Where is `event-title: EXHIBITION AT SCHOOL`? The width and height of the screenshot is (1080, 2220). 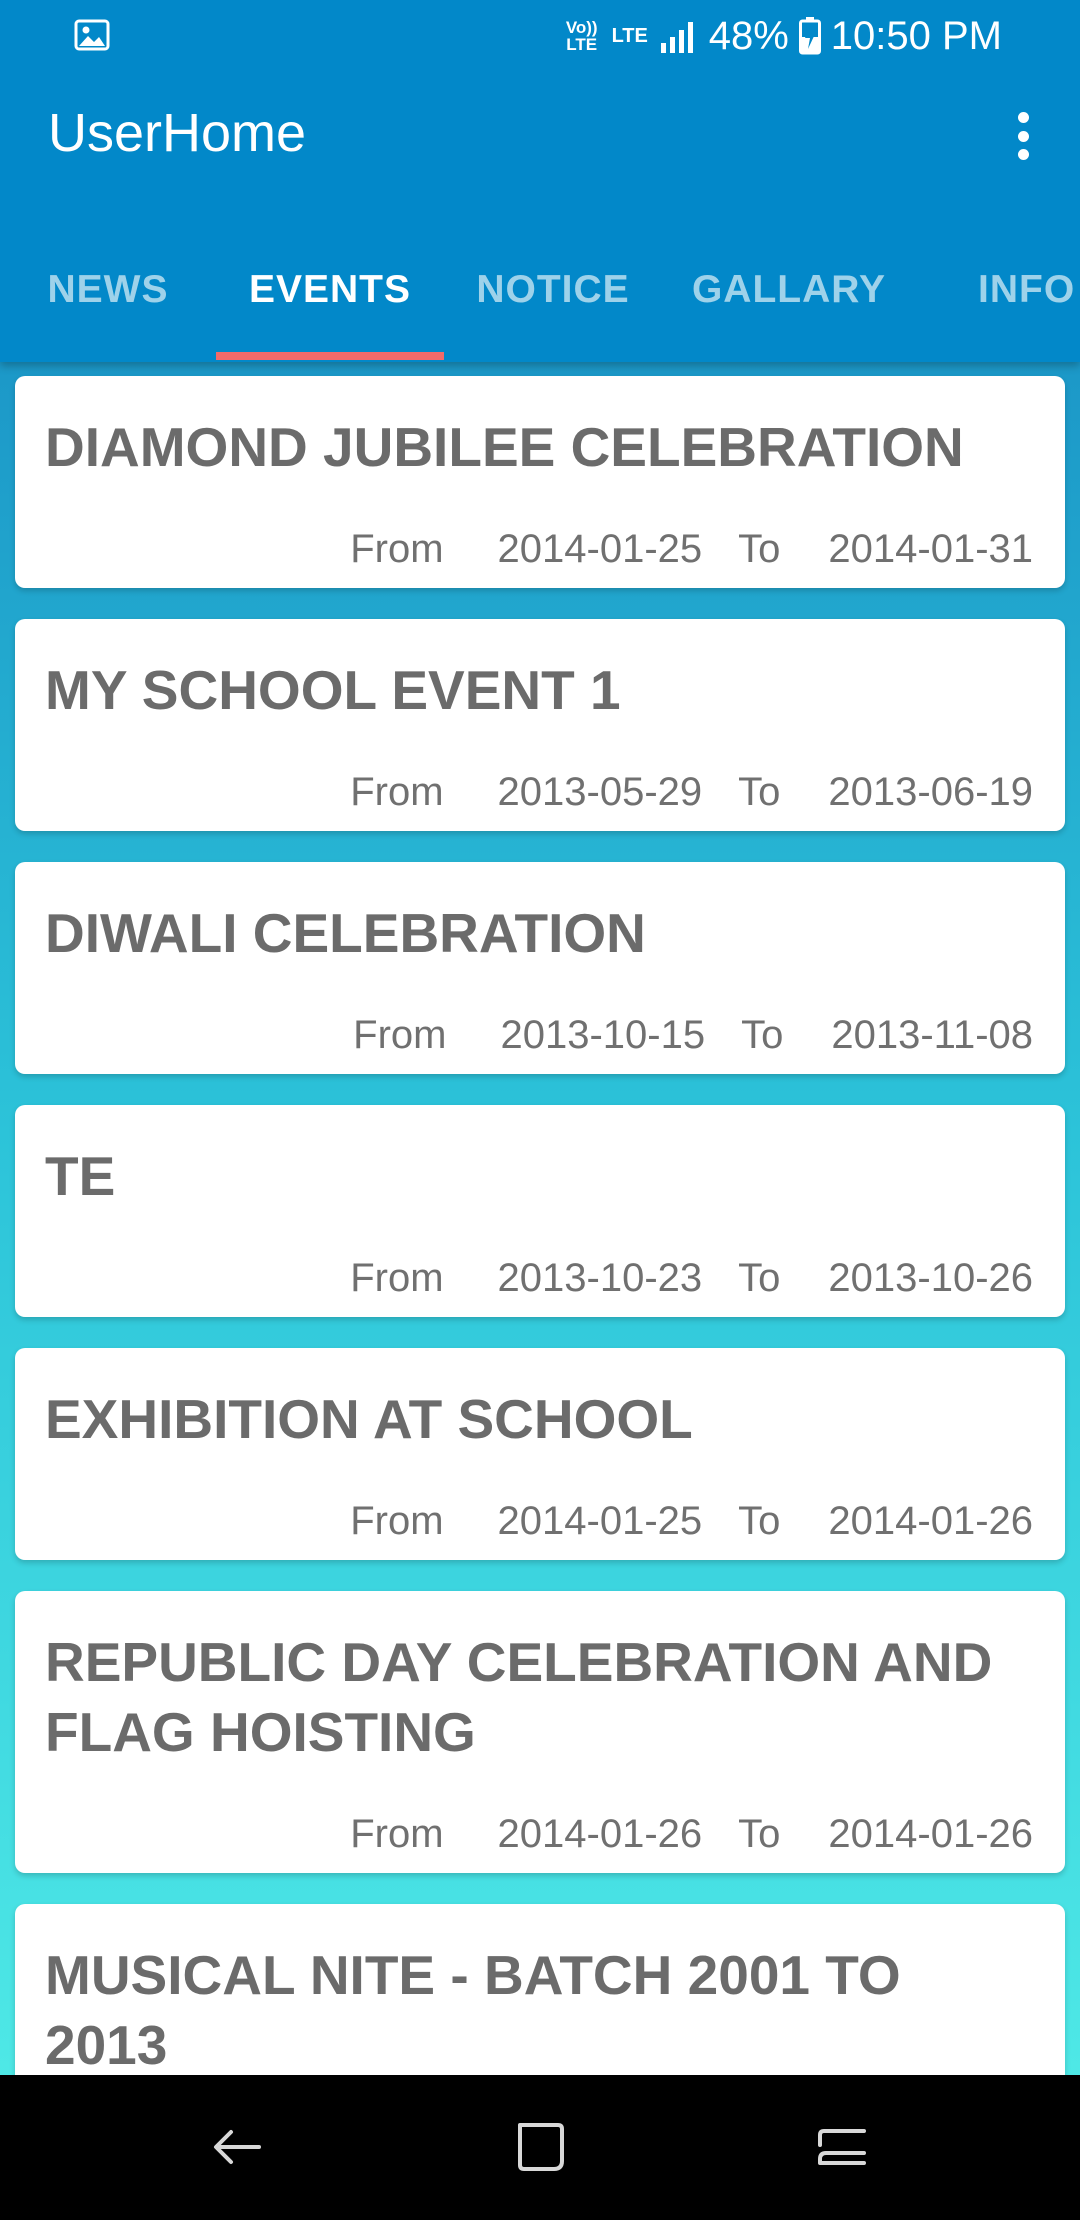 event-title: EXHIBITION AT SCHOOL is located at coordinates (369, 1419).